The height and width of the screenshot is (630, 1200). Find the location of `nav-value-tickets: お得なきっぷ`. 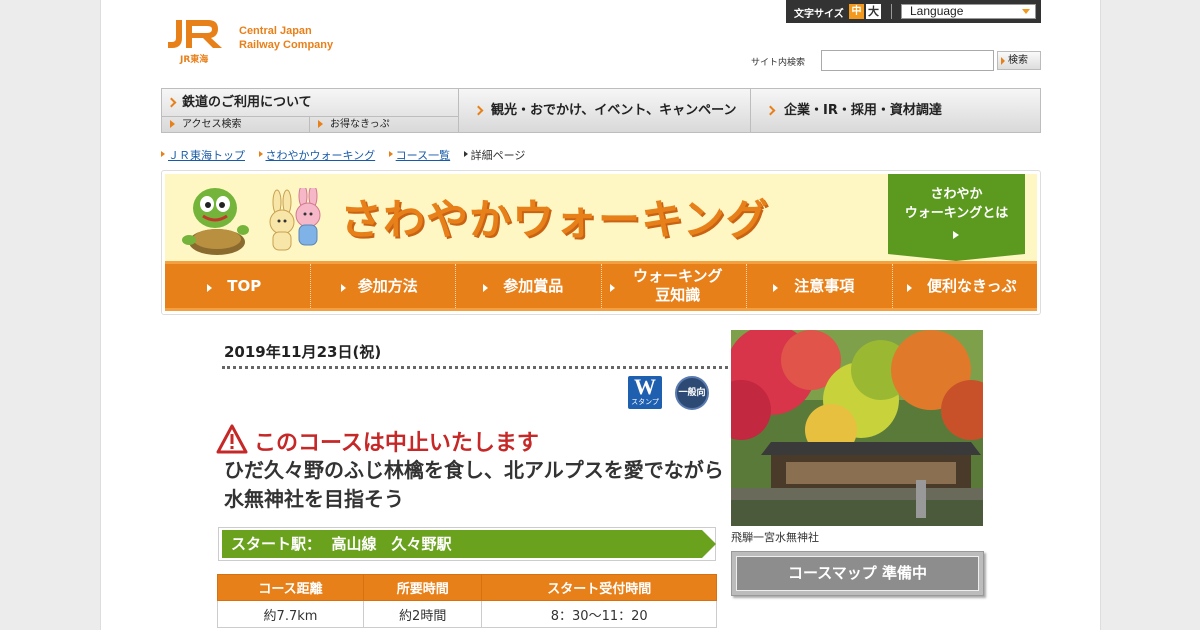

nav-value-tickets: お得なきっぷ is located at coordinates (384, 124).